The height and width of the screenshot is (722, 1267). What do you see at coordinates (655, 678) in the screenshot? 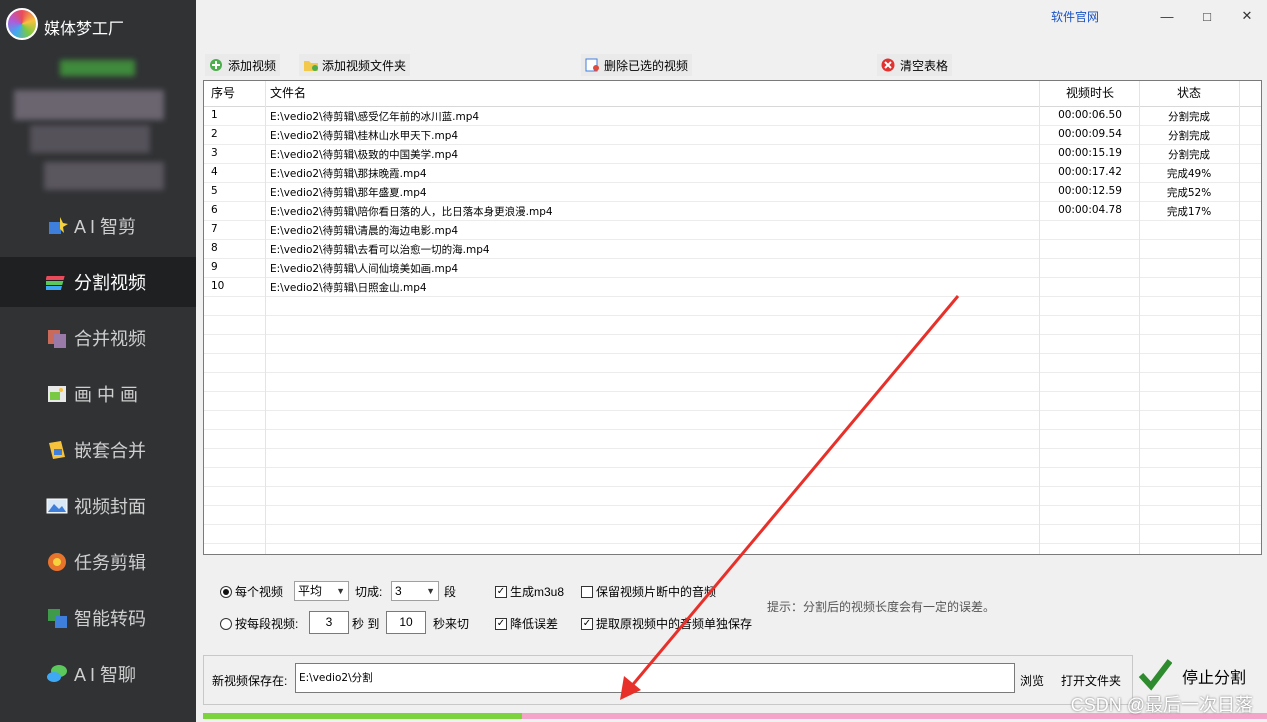
I see `save-path-input: E:\vedio2\分割` at bounding box center [655, 678].